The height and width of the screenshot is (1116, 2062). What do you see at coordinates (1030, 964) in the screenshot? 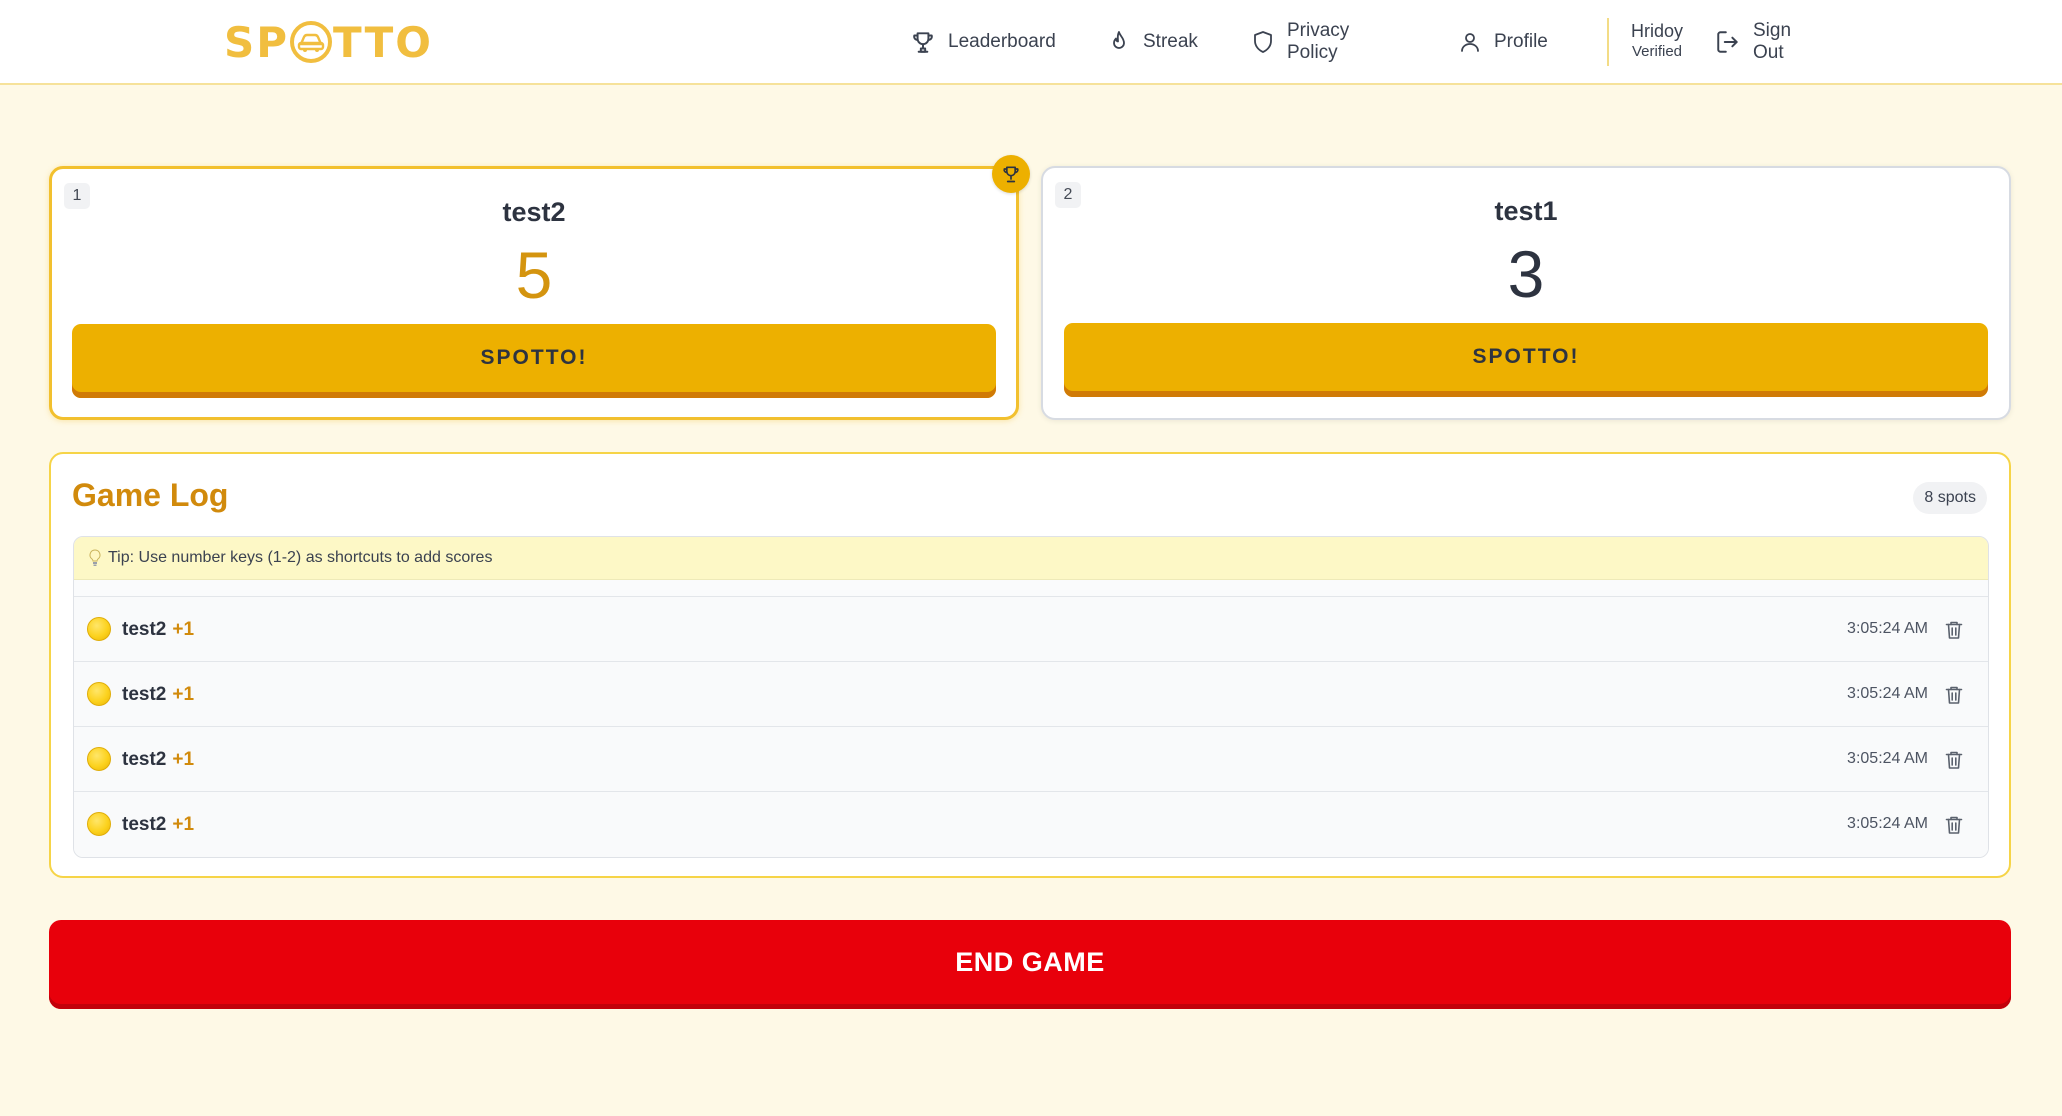
I see `end-game-button: END GAME` at bounding box center [1030, 964].